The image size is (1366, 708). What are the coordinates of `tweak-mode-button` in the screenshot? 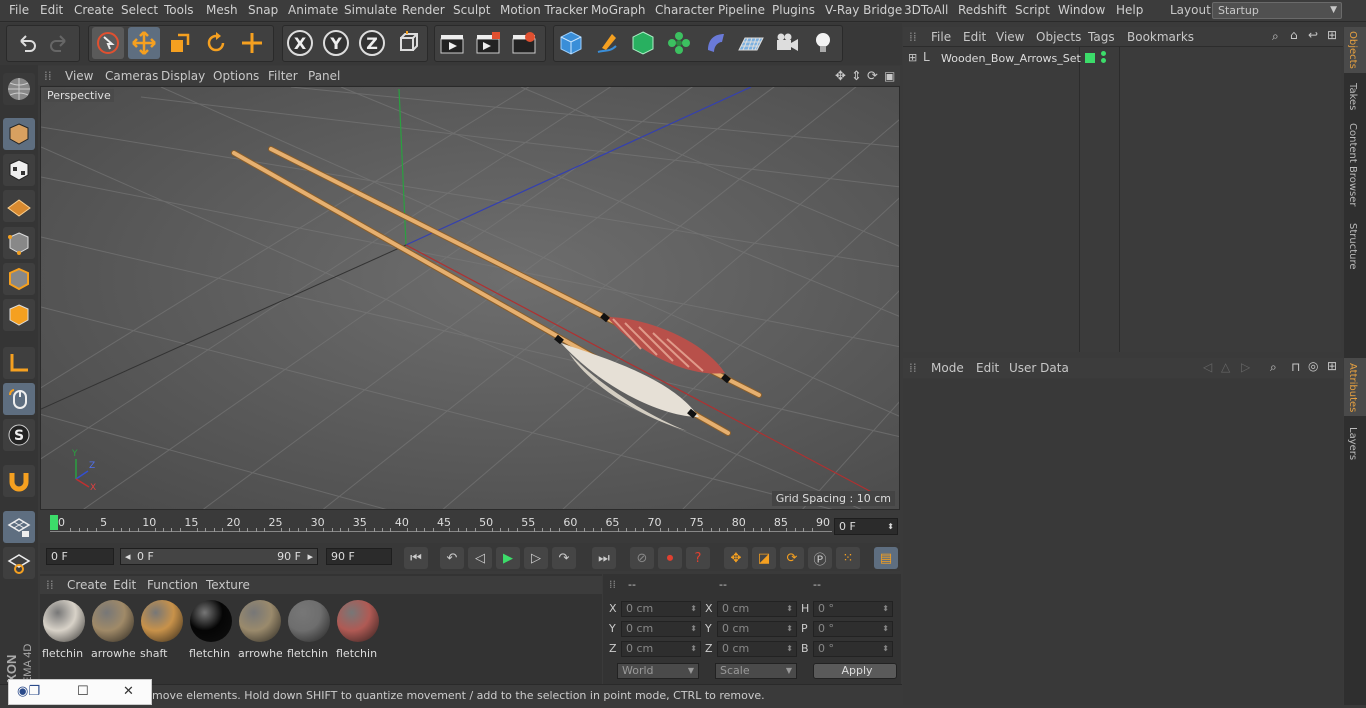 It's located at (19, 399).